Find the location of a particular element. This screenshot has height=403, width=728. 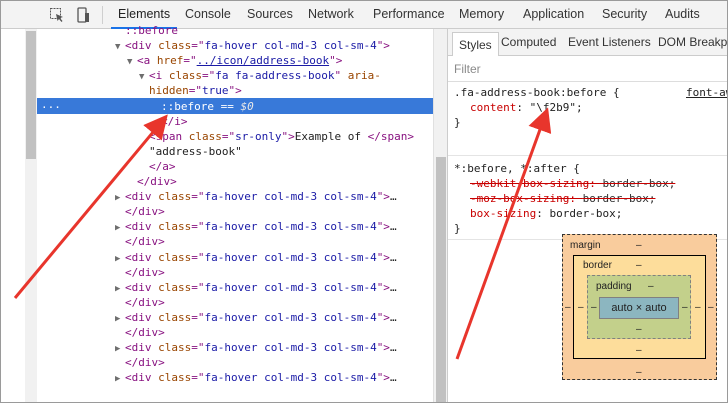

subtab-event-listeners: Event Listeners is located at coordinates (609, 42).